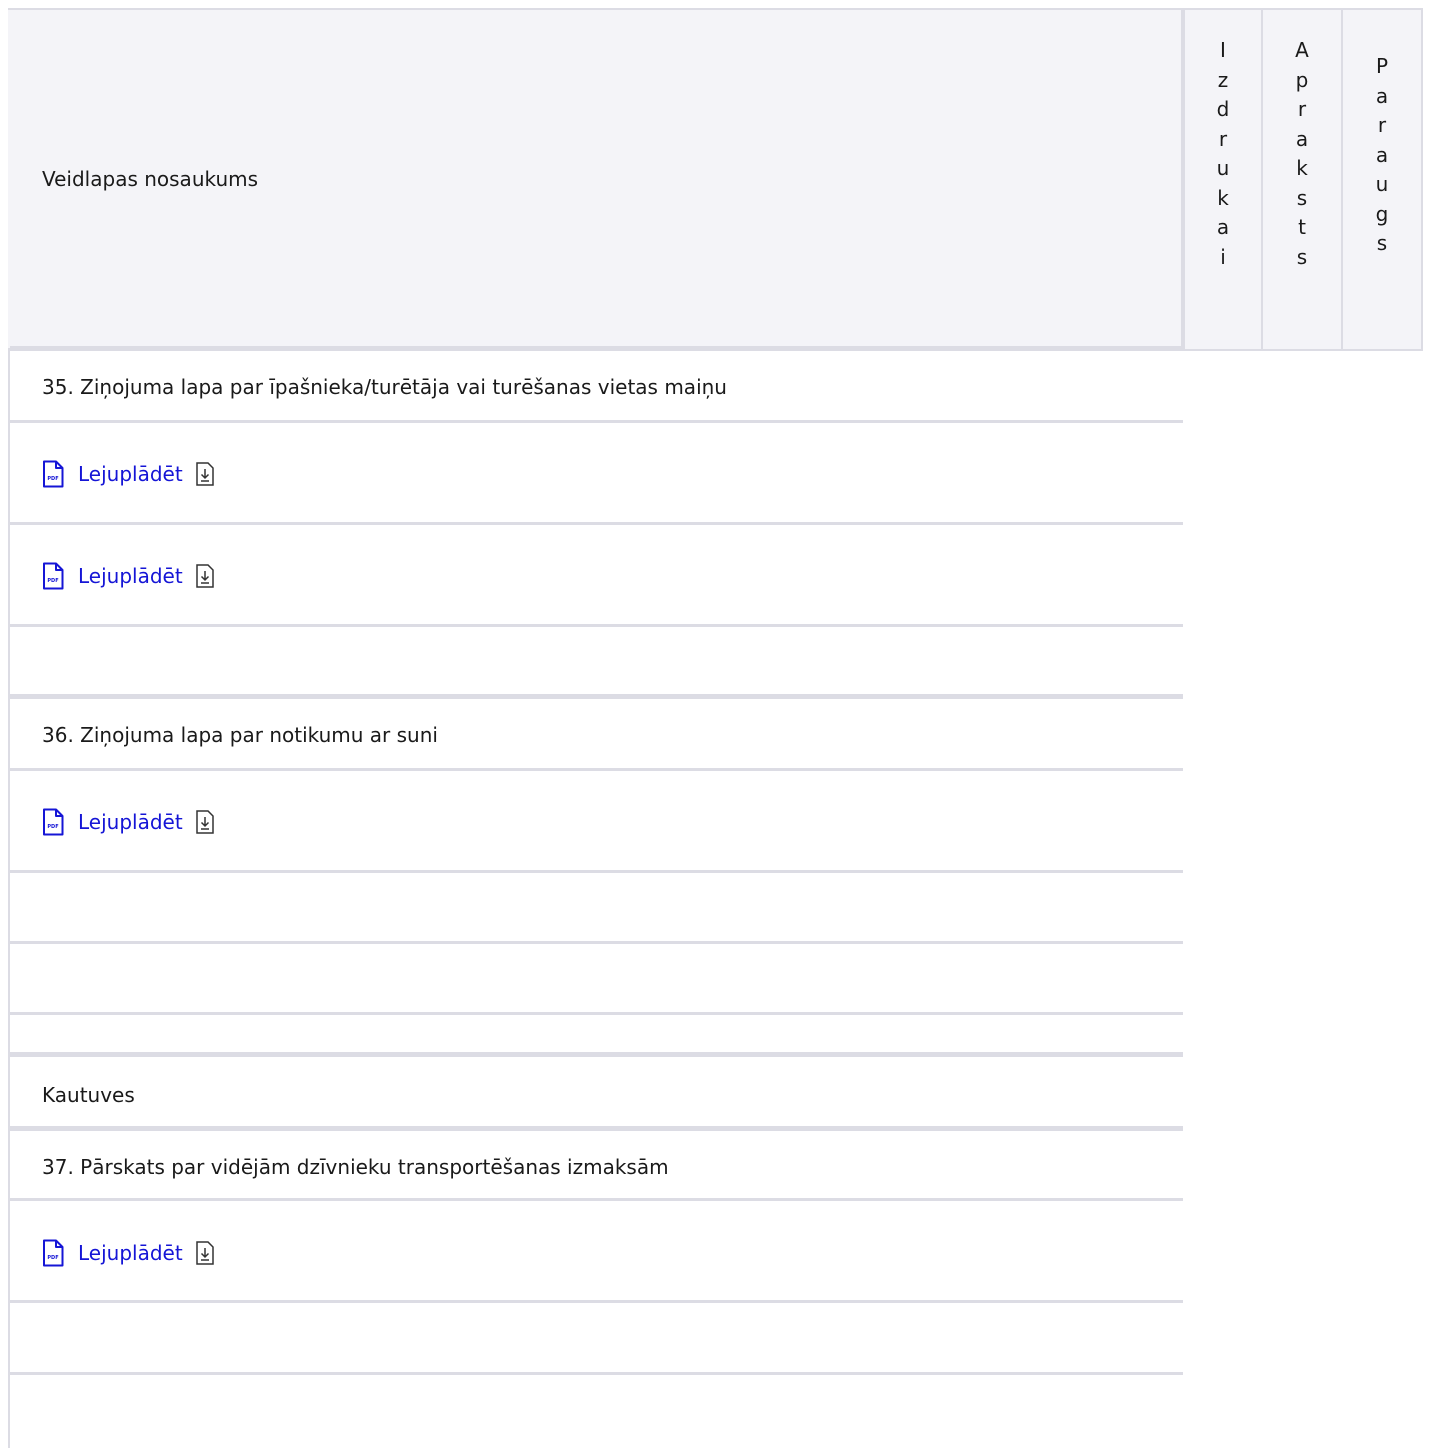  Describe the element at coordinates (596, 1092) in the screenshot. I see `table-row: Kautuves` at that location.